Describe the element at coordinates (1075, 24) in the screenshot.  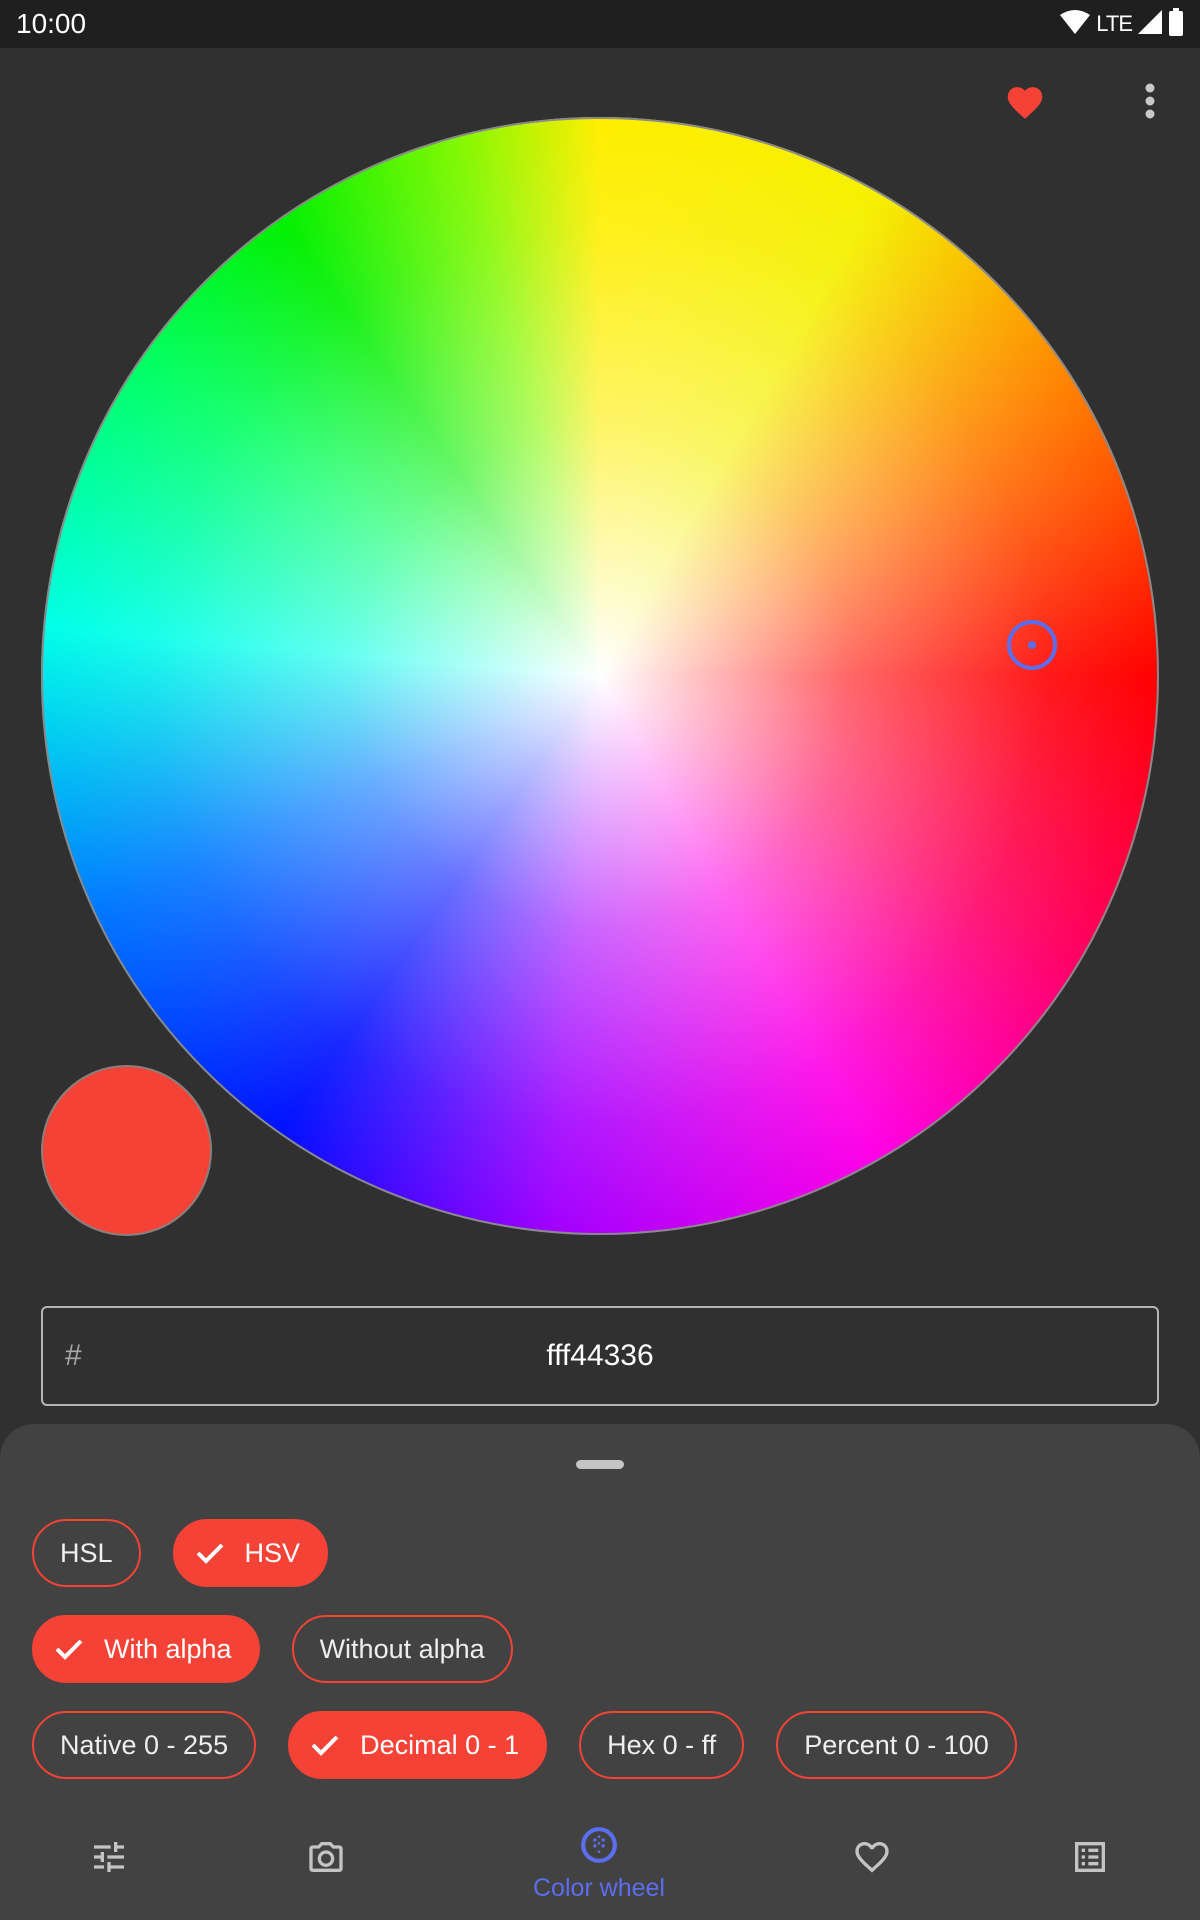
I see `wifi-icon` at that location.